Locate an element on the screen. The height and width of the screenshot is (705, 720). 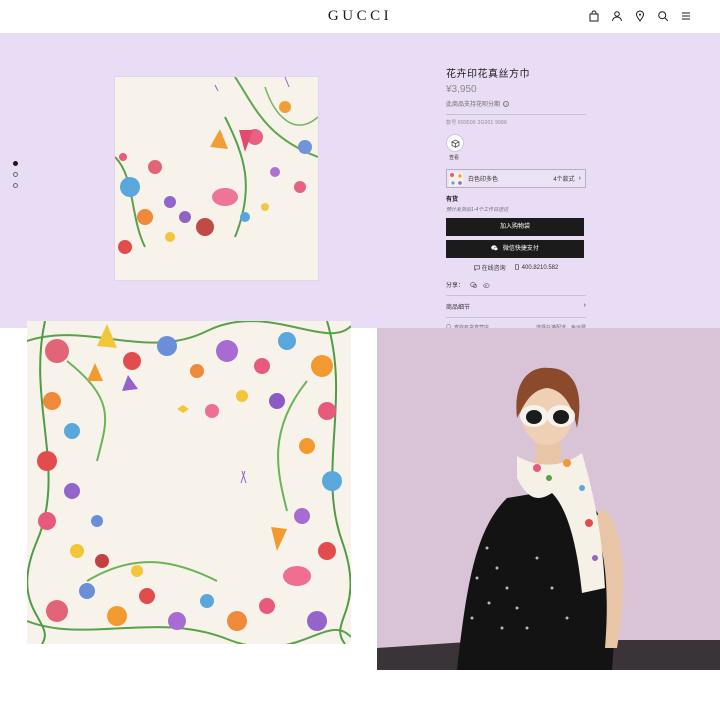
variant-selector: 白色印多色 4个款式 › is located at coordinates (516, 178).